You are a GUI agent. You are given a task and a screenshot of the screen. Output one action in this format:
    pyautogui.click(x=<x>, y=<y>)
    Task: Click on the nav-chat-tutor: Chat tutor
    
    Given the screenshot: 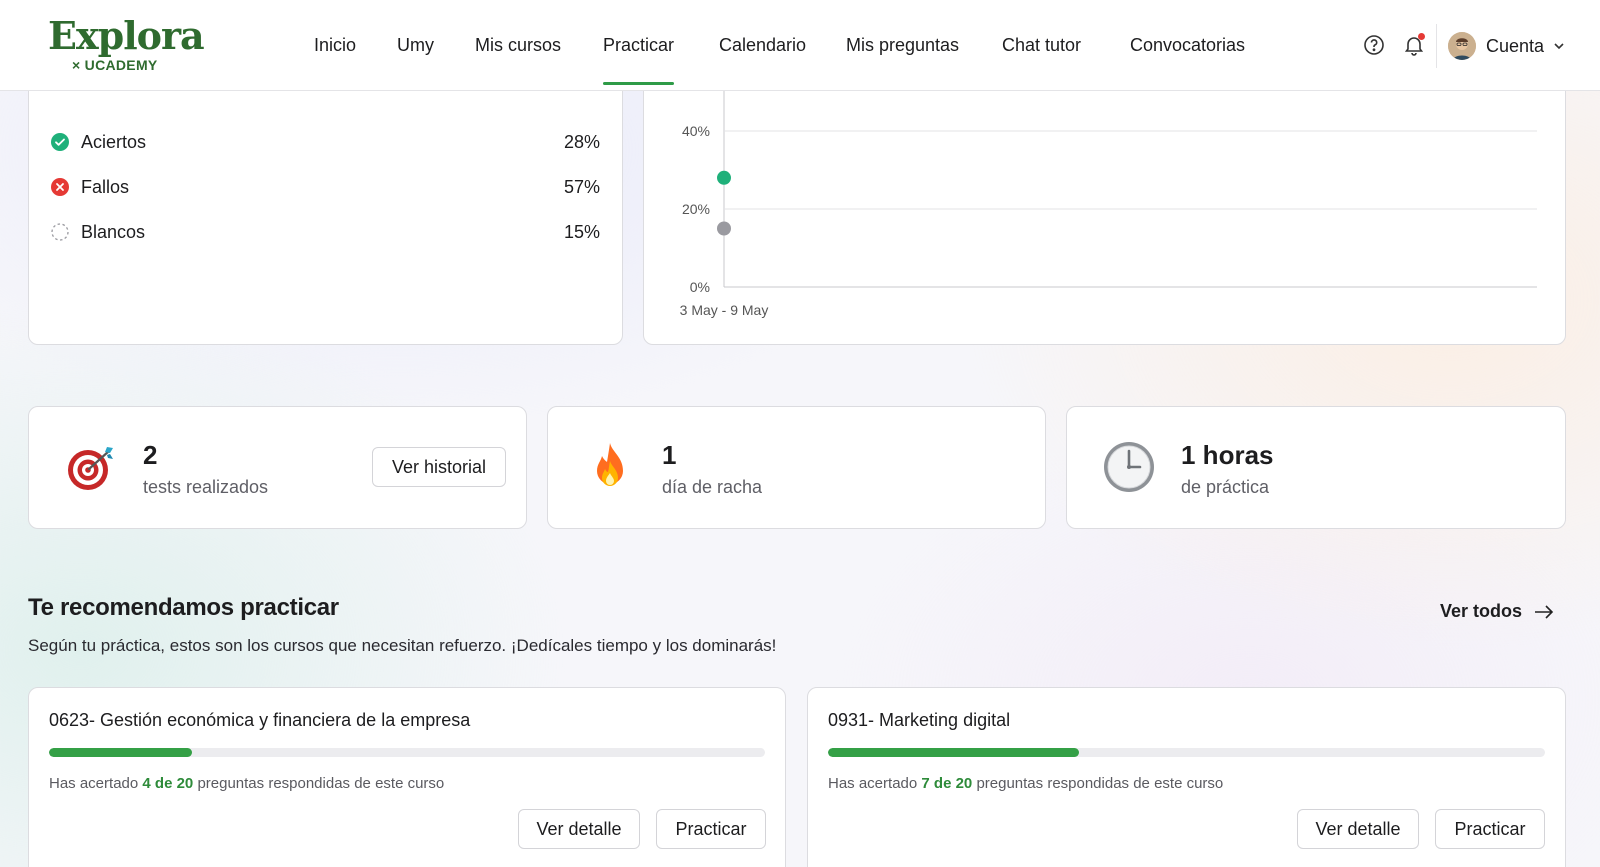 What is the action you would take?
    pyautogui.click(x=1041, y=45)
    